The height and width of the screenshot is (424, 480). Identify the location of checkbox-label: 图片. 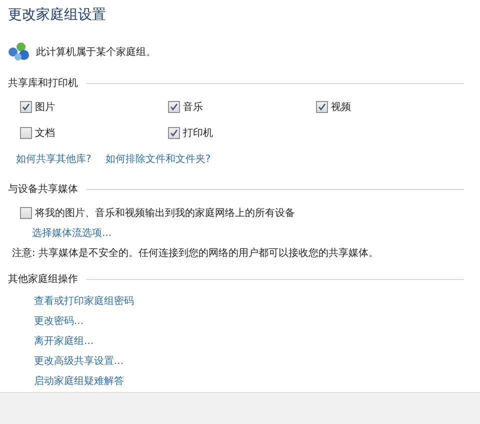
(45, 107).